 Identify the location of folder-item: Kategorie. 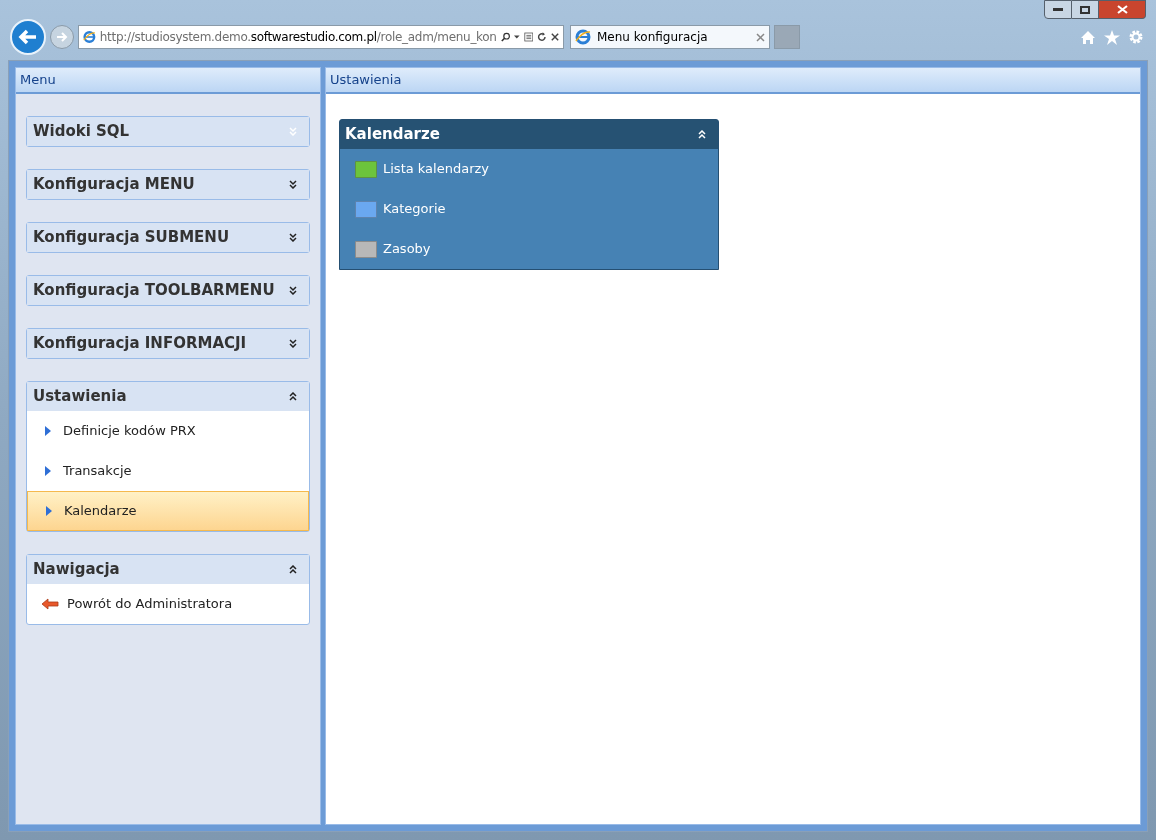
(529, 209).